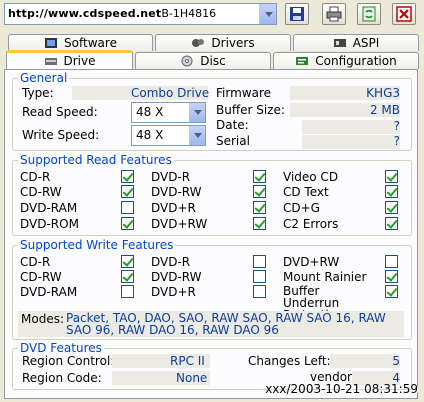 This screenshot has height=402, width=424. What do you see at coordinates (35, 177) in the screenshot?
I see `read-feature-label: CD-R` at bounding box center [35, 177].